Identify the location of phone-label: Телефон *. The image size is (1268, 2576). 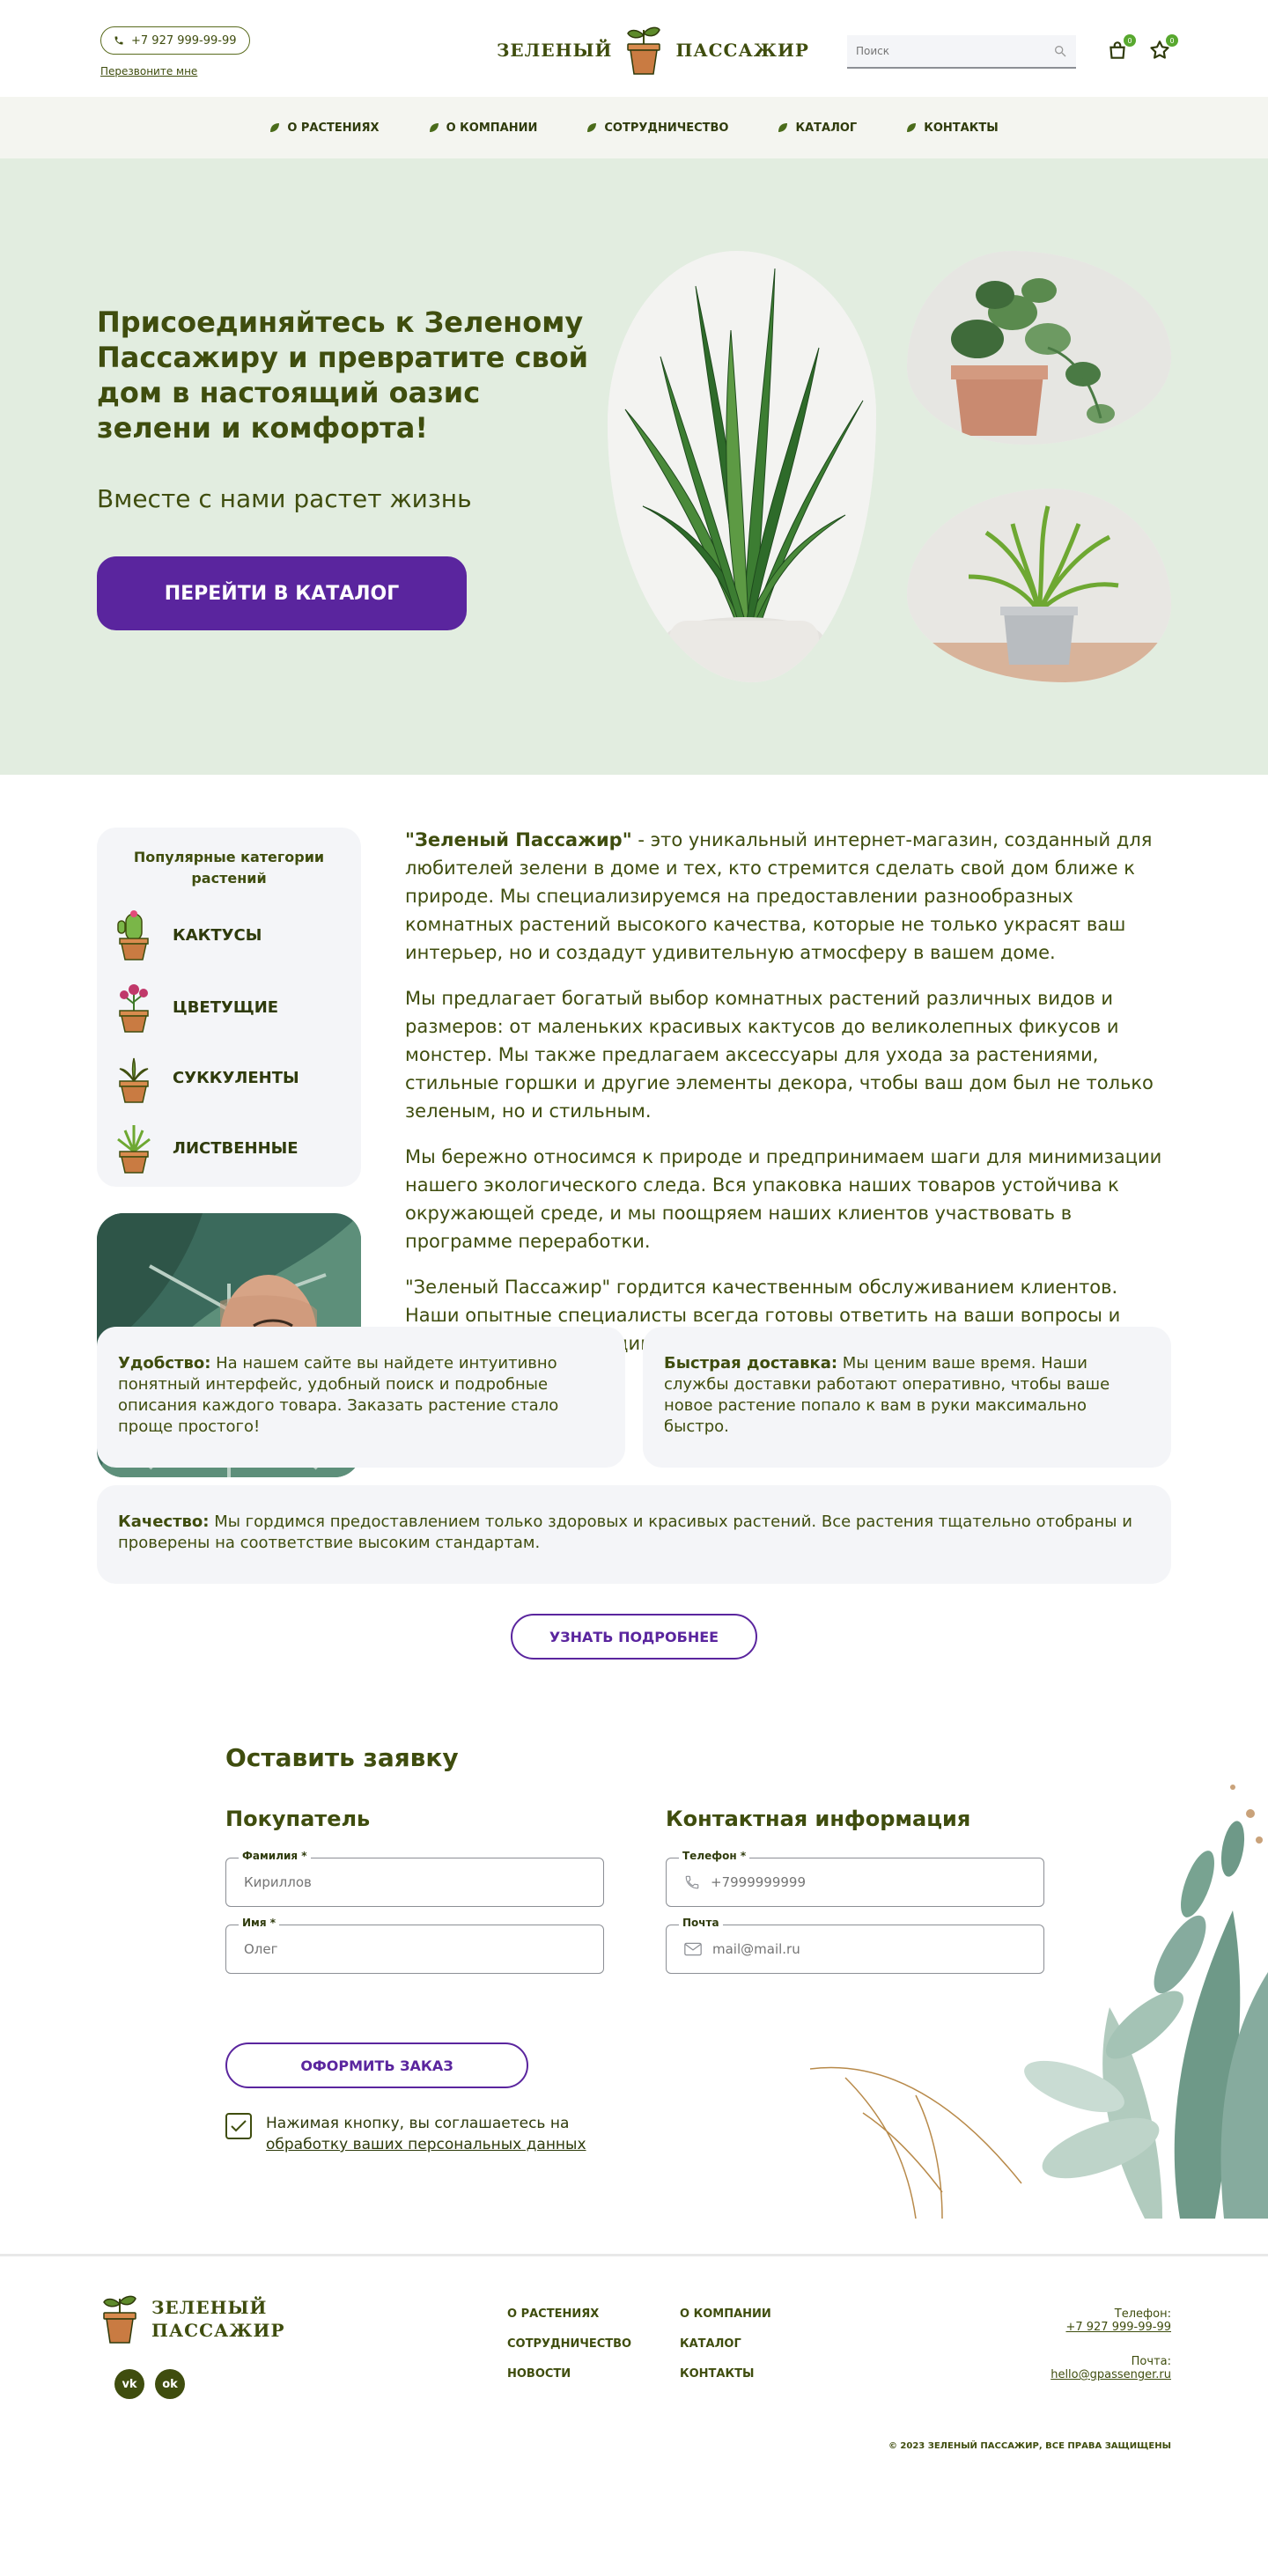
(714, 1856).